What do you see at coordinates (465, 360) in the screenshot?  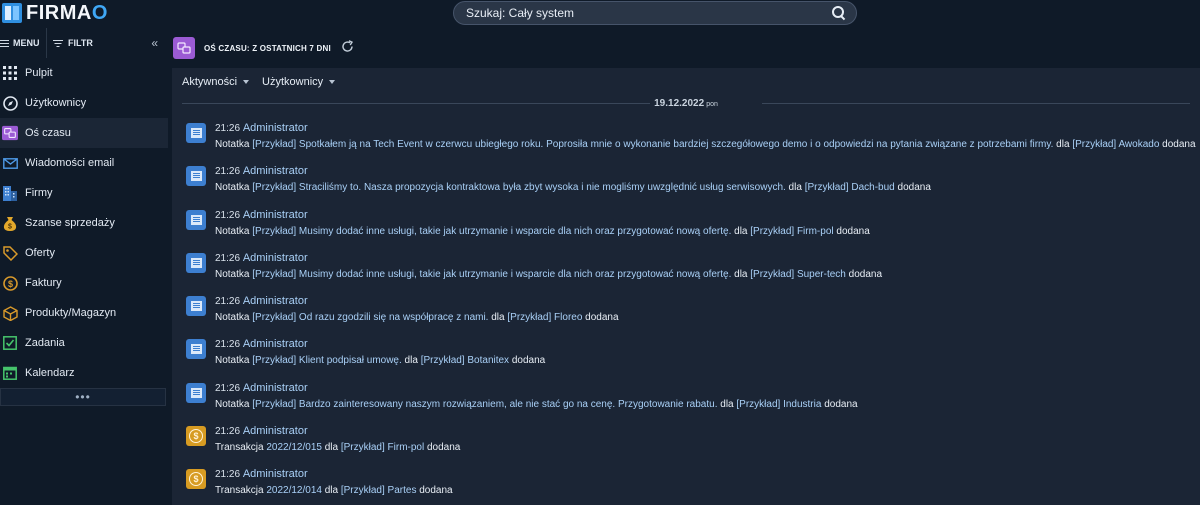 I see `entry-company-link: [Przykład] Botanitex` at bounding box center [465, 360].